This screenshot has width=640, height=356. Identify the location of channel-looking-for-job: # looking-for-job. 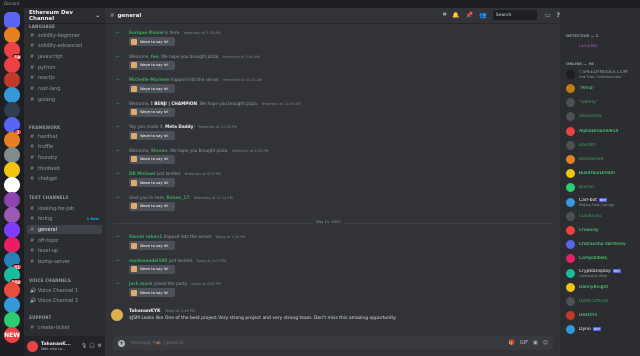
(64, 208).